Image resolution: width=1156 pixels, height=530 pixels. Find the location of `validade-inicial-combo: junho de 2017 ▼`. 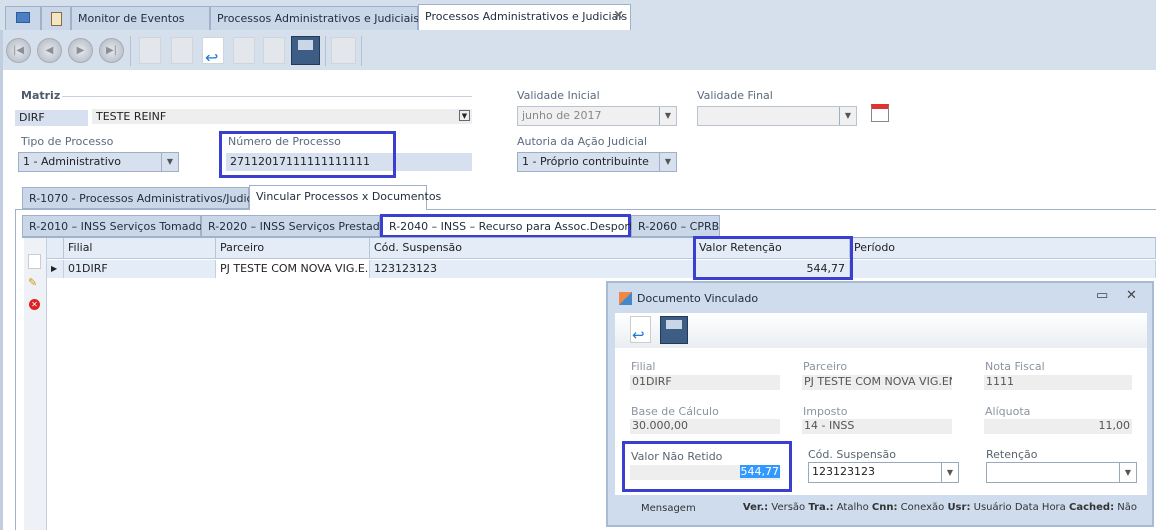

validade-inicial-combo: junho de 2017 ▼ is located at coordinates (597, 116).